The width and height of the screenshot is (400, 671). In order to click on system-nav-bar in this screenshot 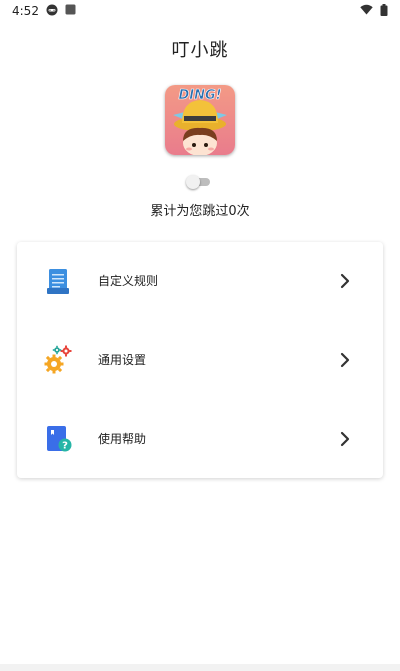, I will do `click(200, 667)`.